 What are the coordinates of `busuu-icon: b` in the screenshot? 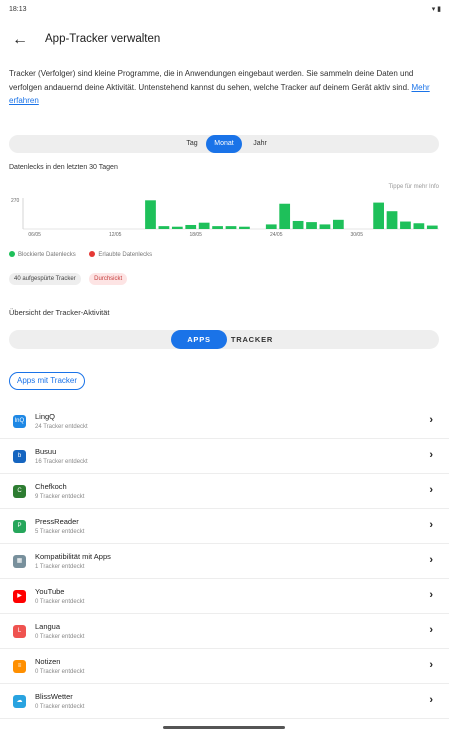 It's located at (19, 456).